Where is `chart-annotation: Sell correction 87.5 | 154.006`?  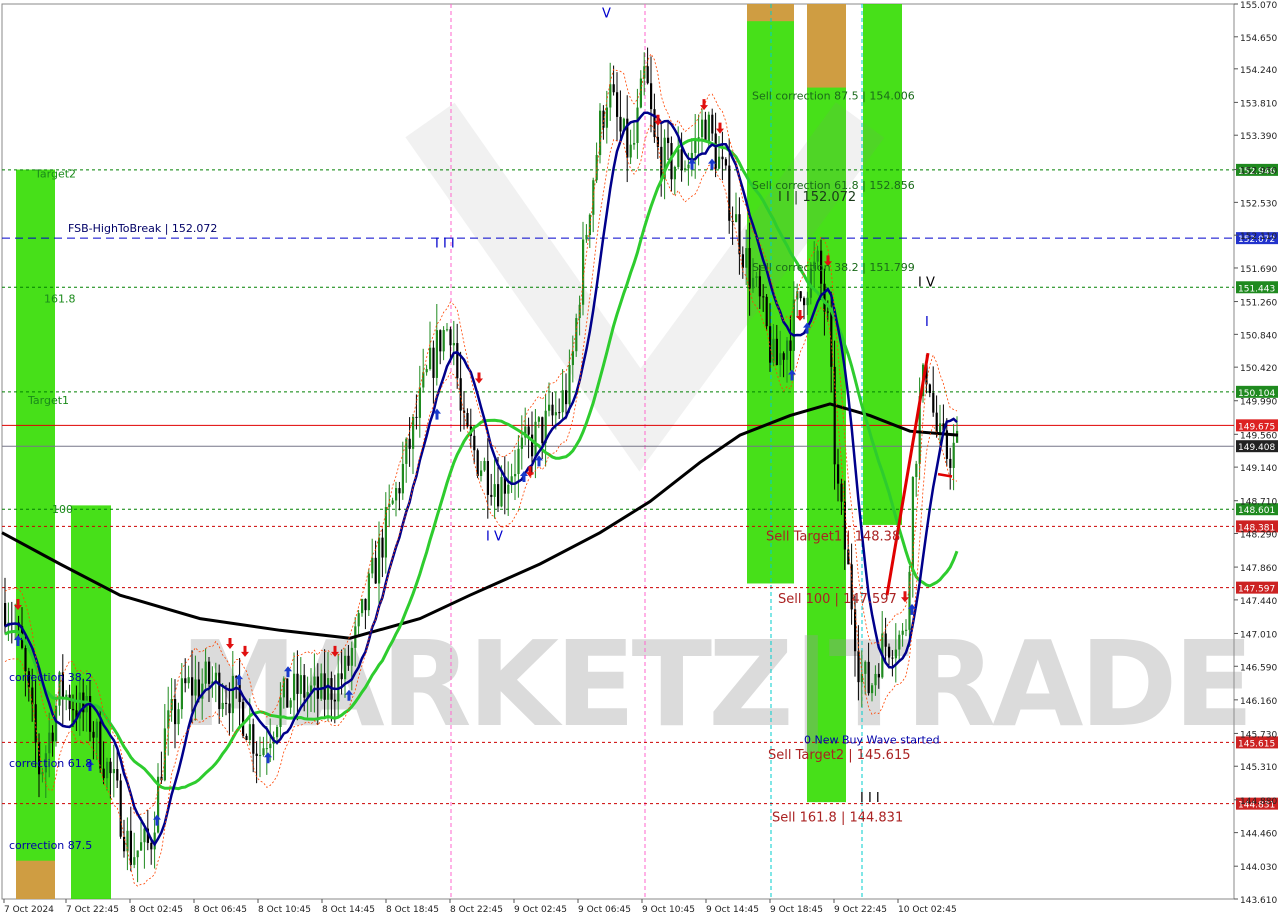
chart-annotation: Sell correction 87.5 | 154.006 is located at coordinates (833, 95).